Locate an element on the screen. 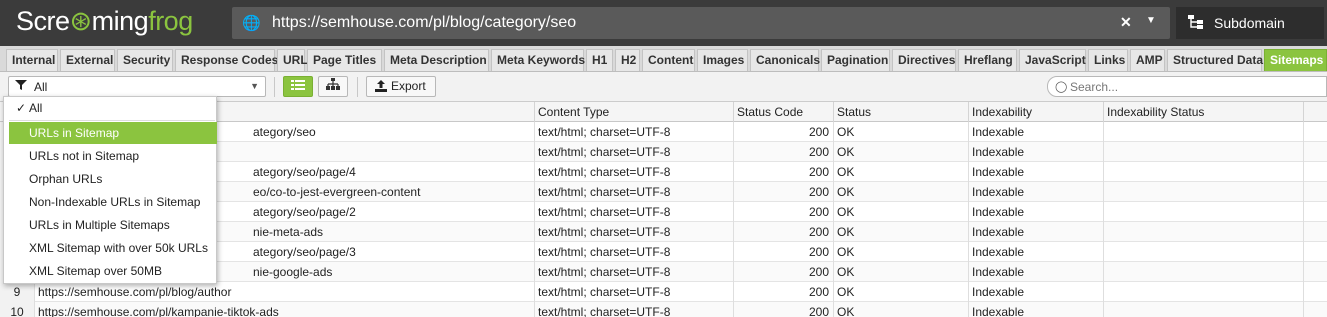  tab-security: Security is located at coordinates (145, 60).